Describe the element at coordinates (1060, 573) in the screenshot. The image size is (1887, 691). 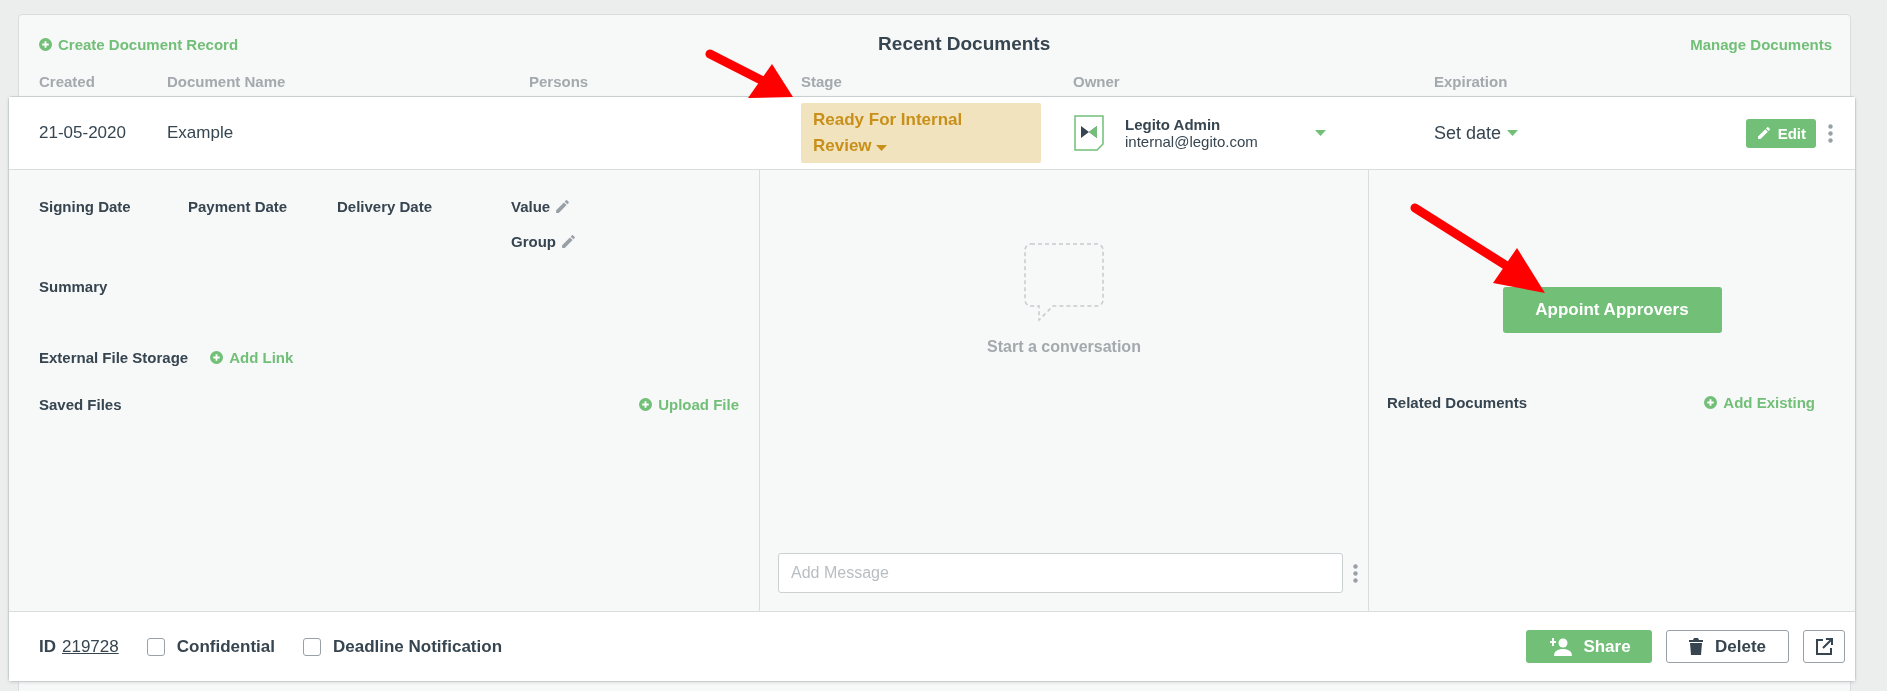
I see `message-field: Add Message` at that location.